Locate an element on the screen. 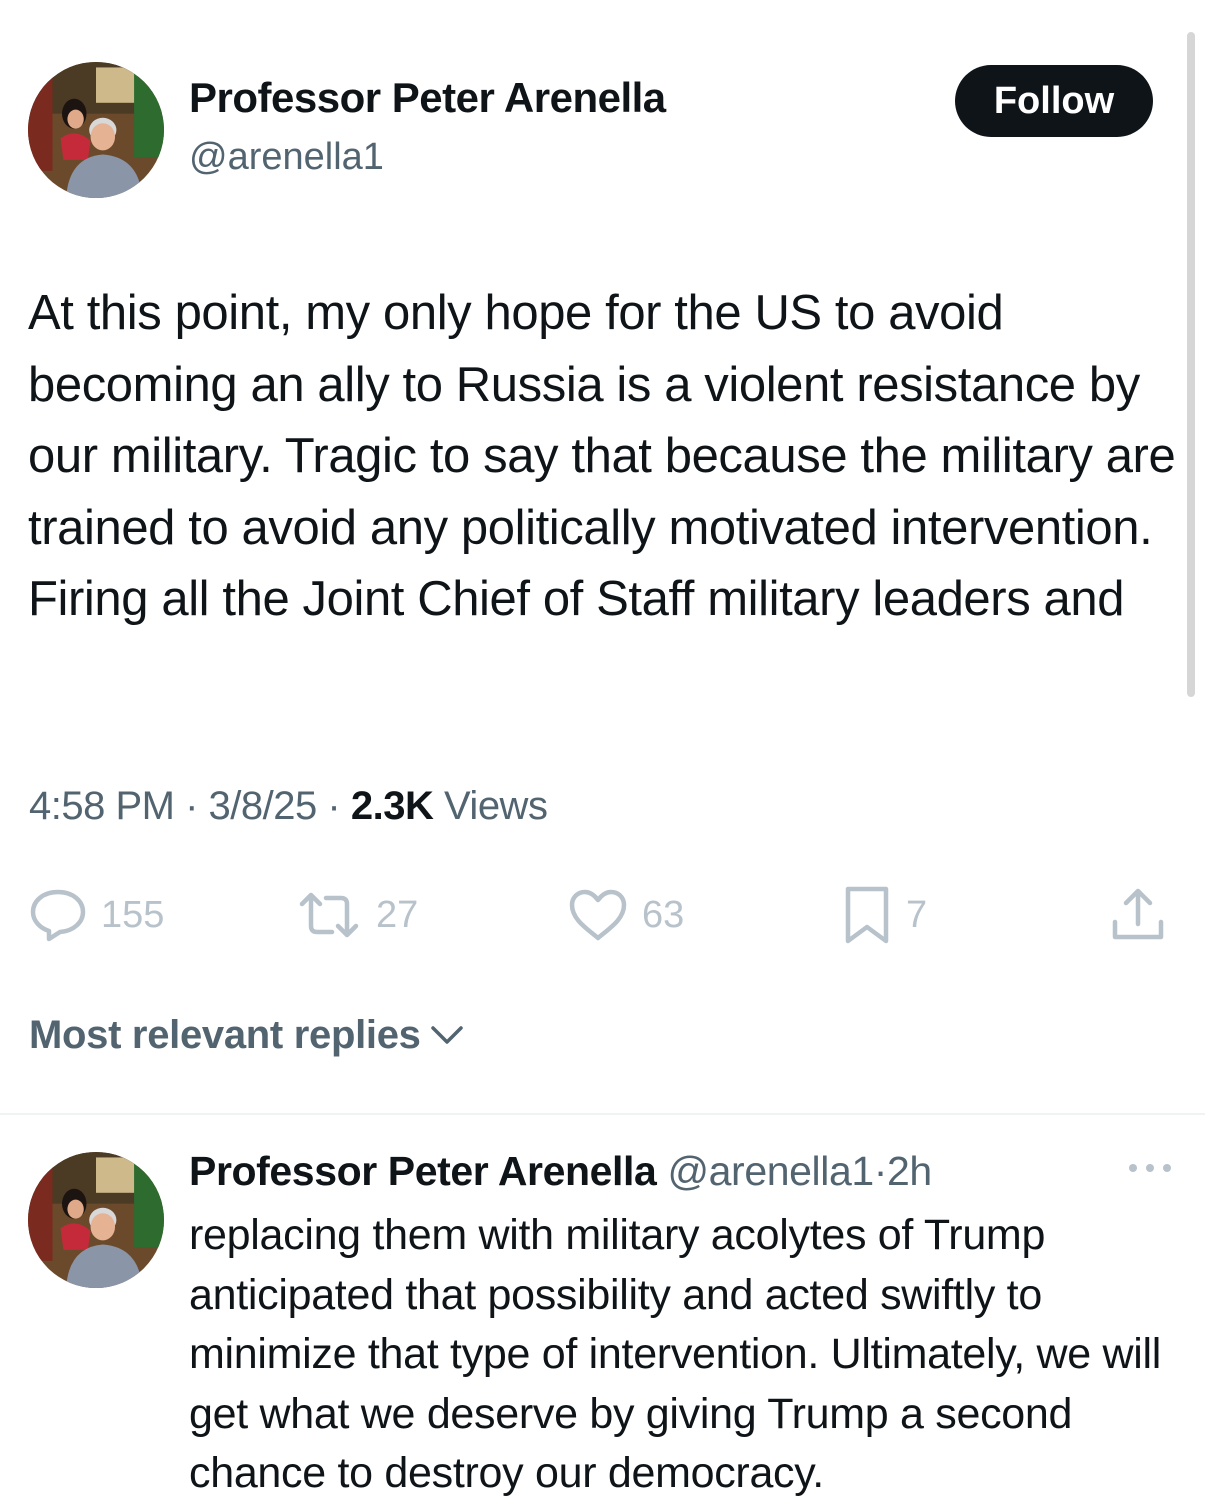 Image resolution: width=1205 pixels, height=1512 pixels. like-count: 63 is located at coordinates (663, 914).